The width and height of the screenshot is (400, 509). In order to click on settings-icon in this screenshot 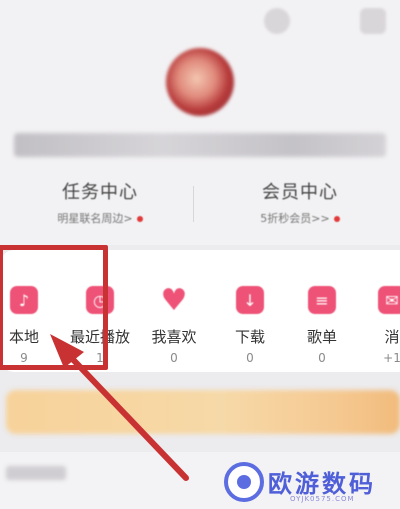, I will do `click(373, 21)`.